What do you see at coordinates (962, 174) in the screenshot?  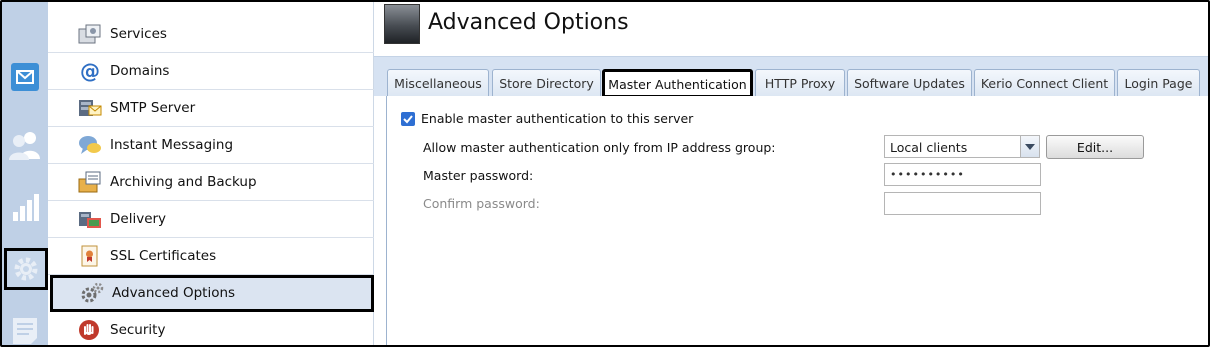 I see `master-password-field: ••••••••••` at bounding box center [962, 174].